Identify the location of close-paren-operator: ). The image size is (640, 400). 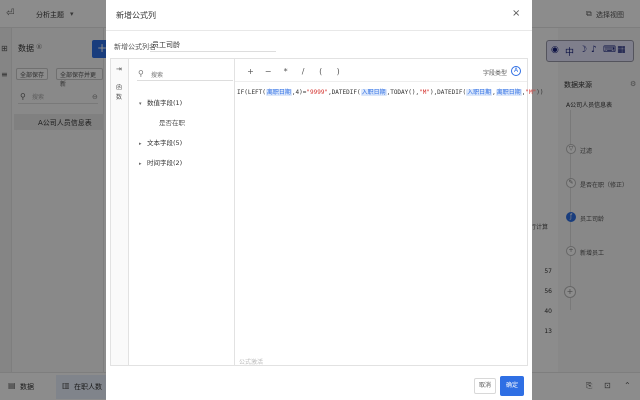
(338, 71).